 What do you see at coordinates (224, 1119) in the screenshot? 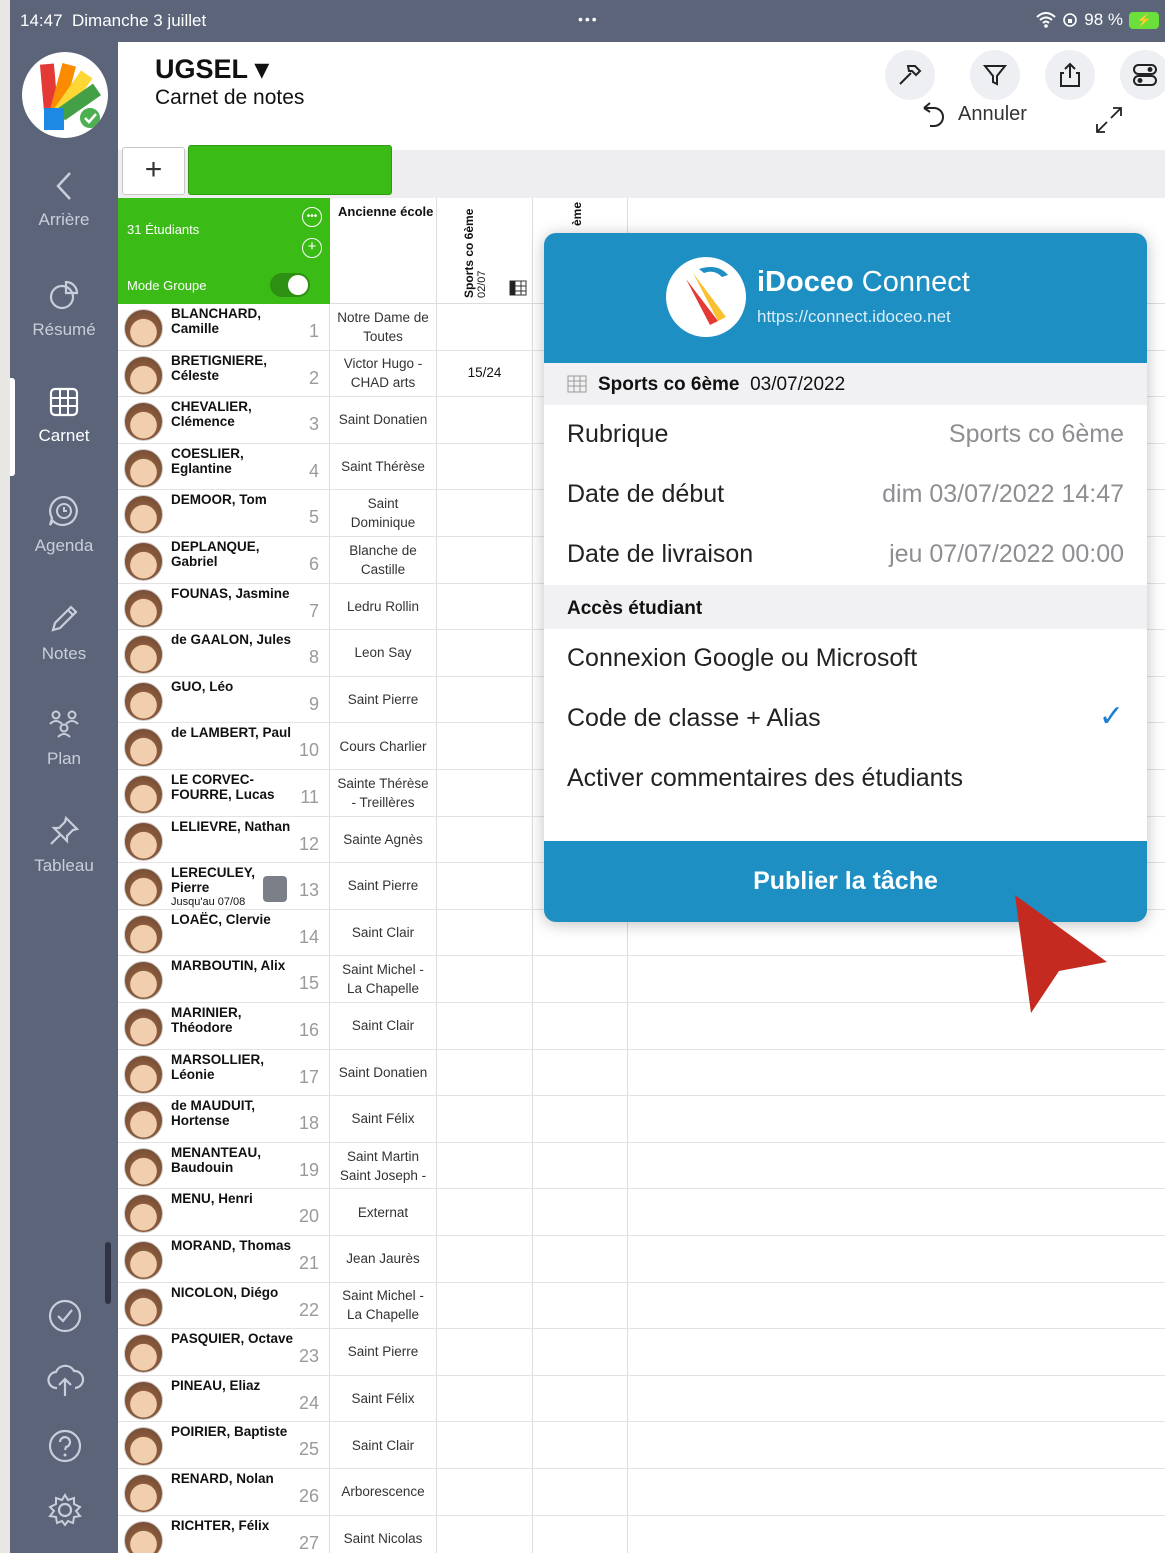
I see `student-cell: de MAUDUIT, Hortense 18` at bounding box center [224, 1119].